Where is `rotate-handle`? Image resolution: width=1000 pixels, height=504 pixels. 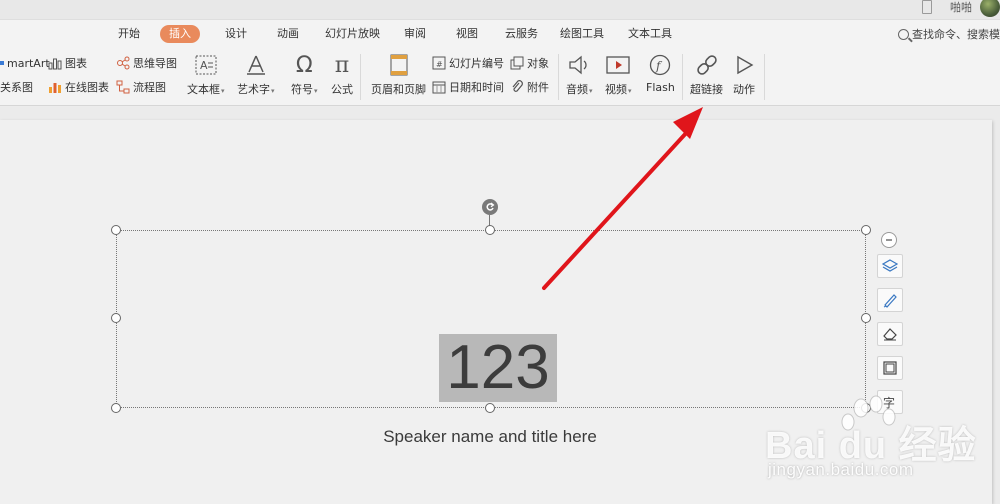 rotate-handle is located at coordinates (490, 207).